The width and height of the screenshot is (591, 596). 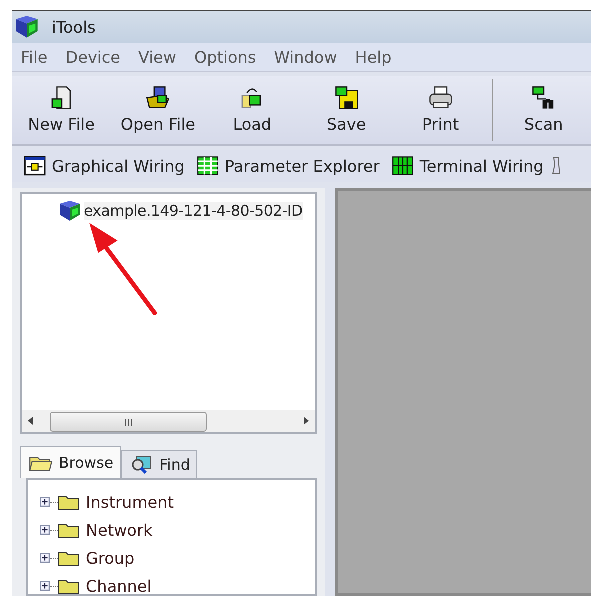 I want to click on right-arrow-icon, so click(x=306, y=421).